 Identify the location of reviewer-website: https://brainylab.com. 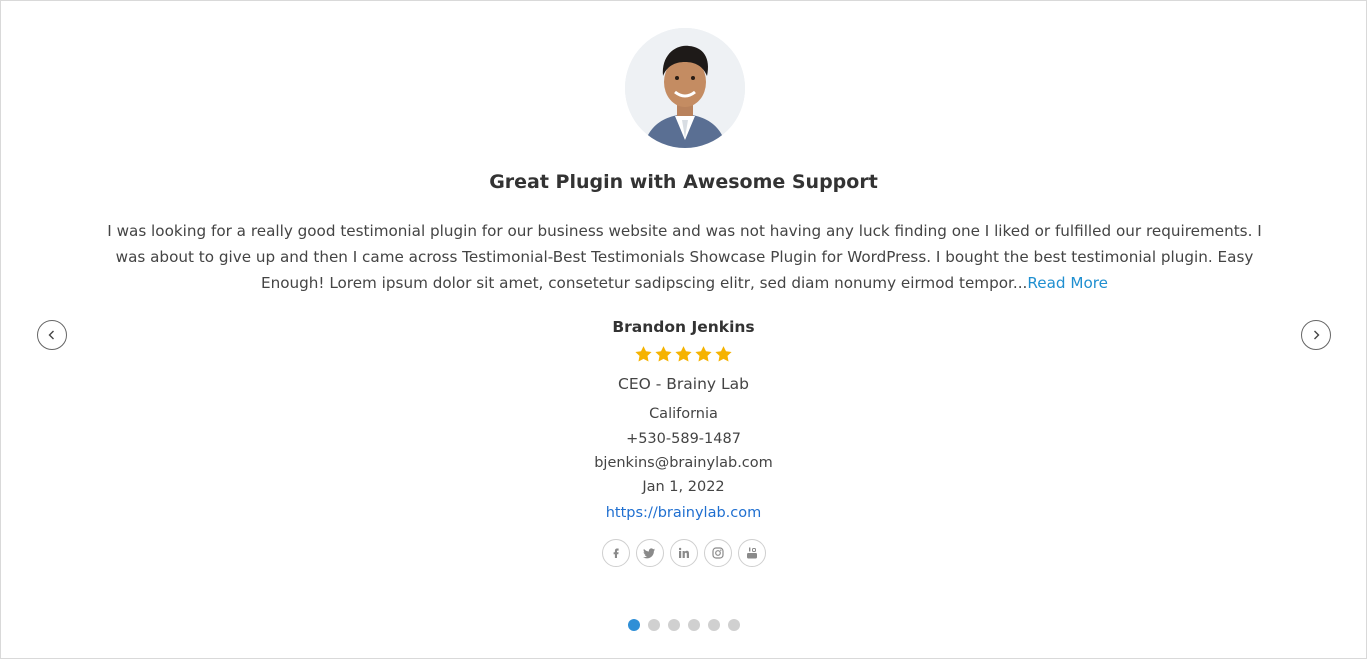
(683, 513).